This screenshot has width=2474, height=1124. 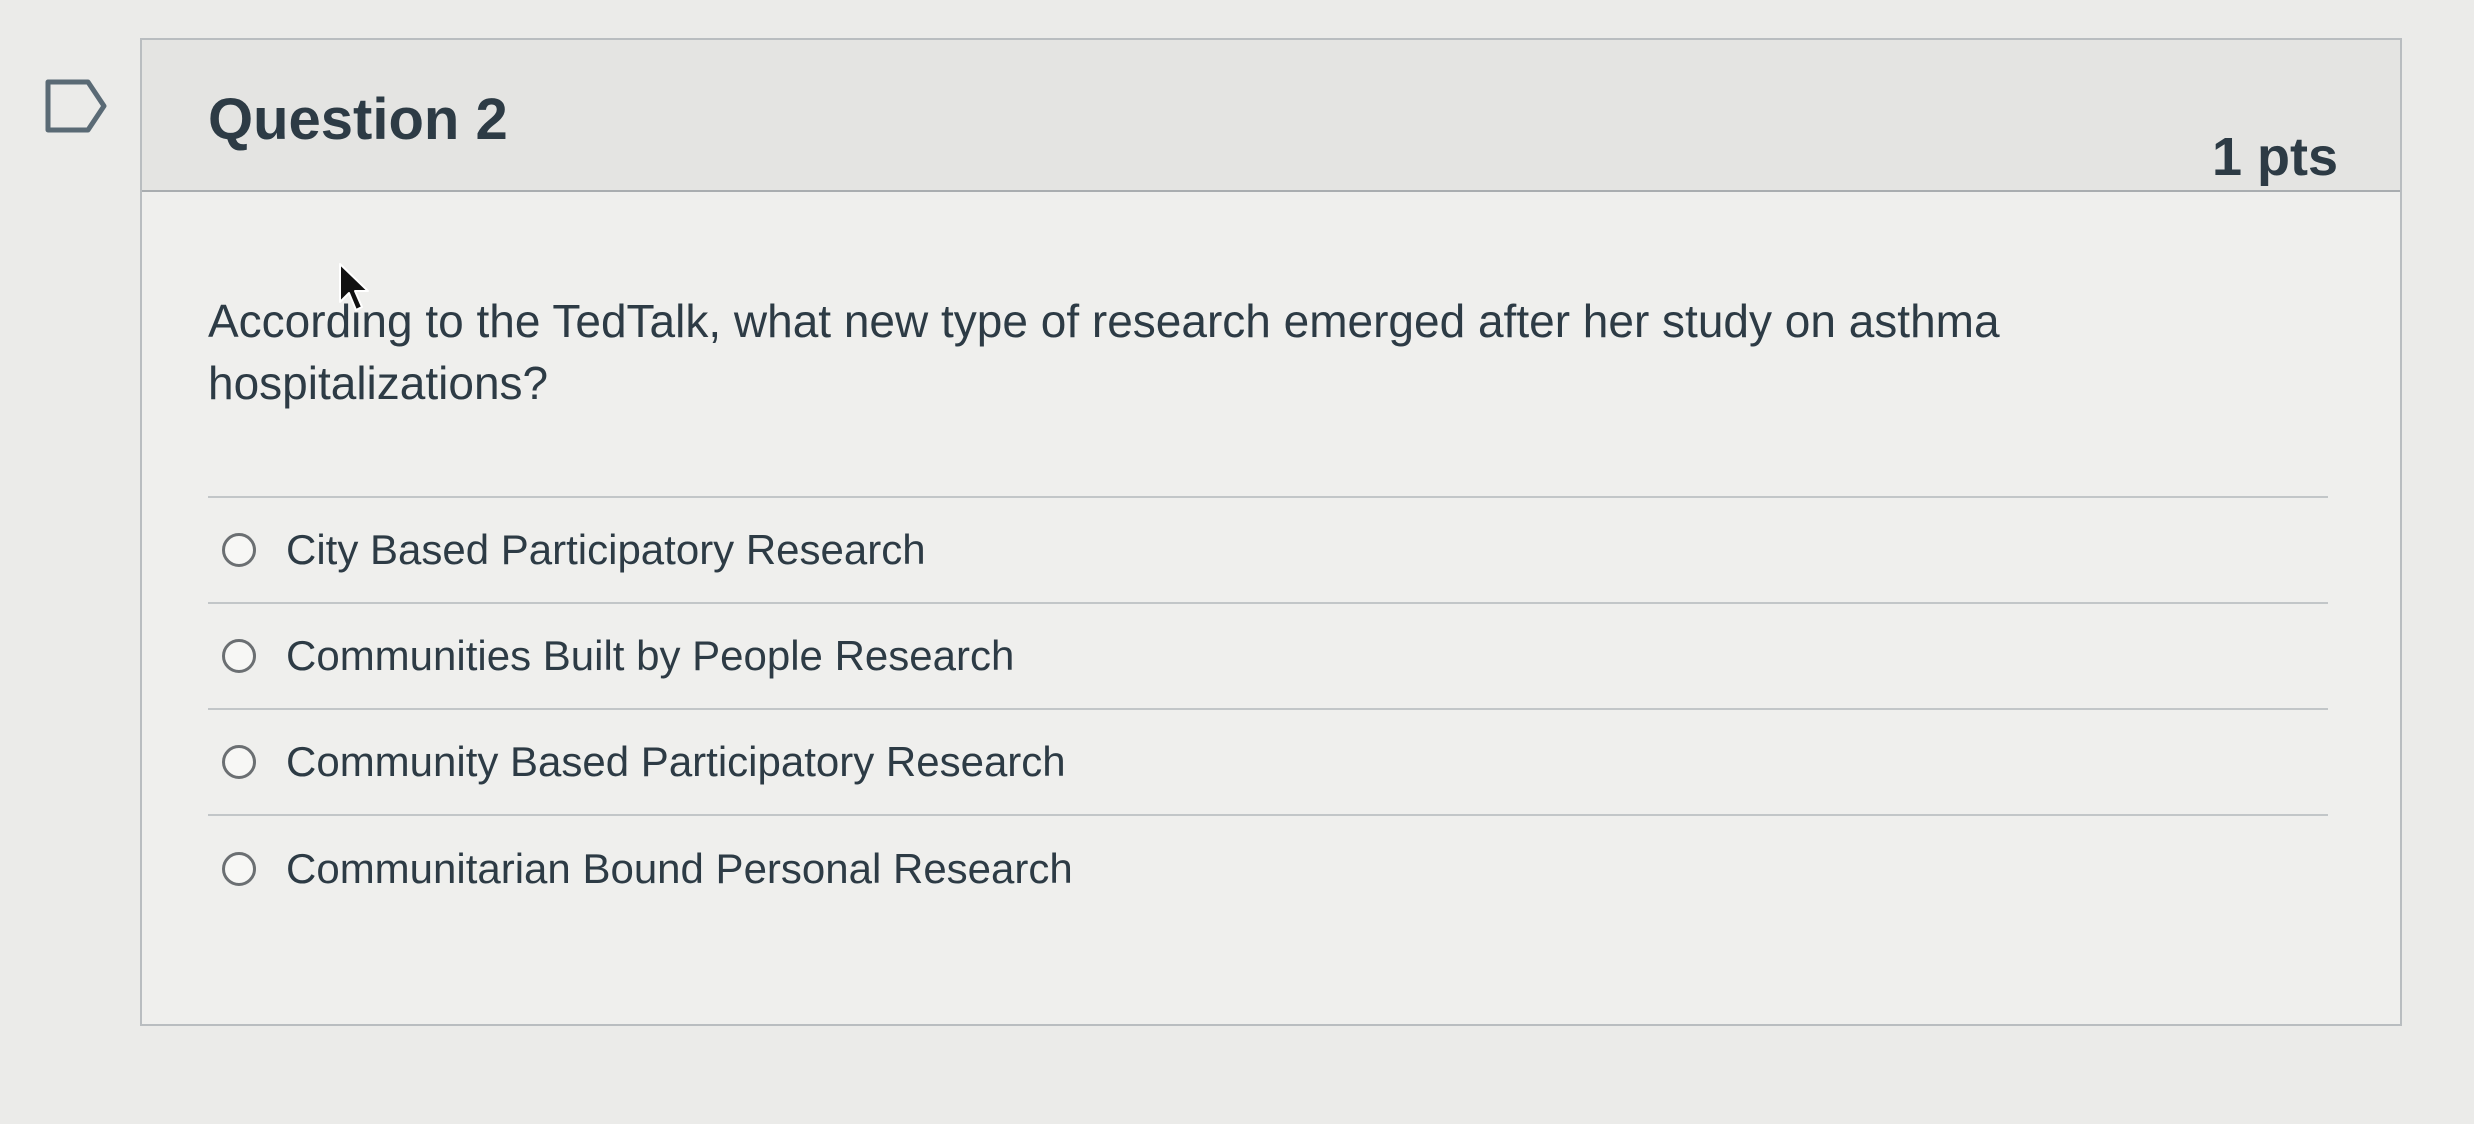 What do you see at coordinates (355, 288) in the screenshot?
I see `mouse-pointer-icon` at bounding box center [355, 288].